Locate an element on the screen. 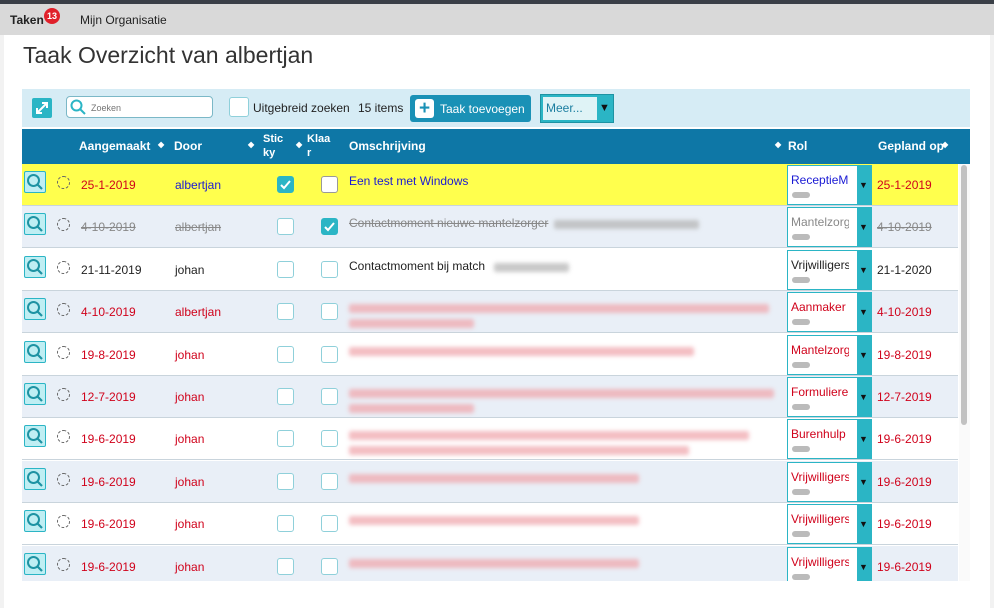 The height and width of the screenshot is (608, 994). task-description: Contactmoment bij match is located at coordinates (561, 266).